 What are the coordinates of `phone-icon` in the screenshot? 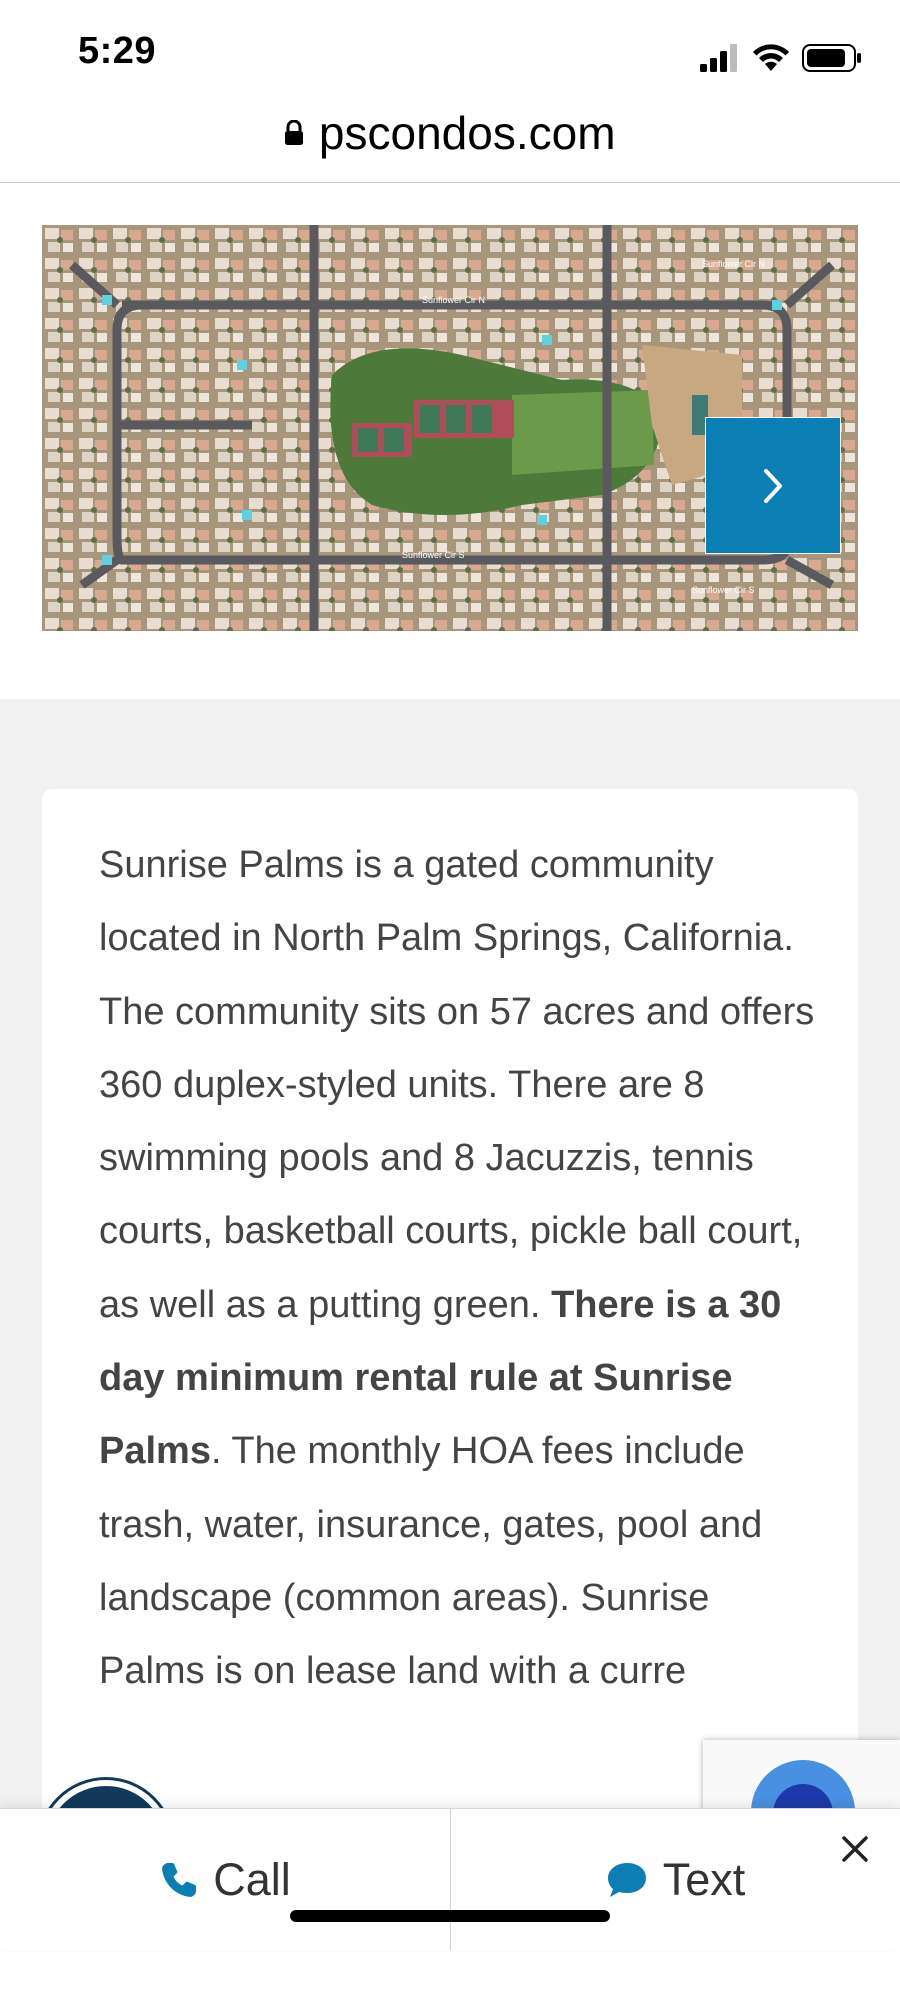 It's located at (179, 1879).